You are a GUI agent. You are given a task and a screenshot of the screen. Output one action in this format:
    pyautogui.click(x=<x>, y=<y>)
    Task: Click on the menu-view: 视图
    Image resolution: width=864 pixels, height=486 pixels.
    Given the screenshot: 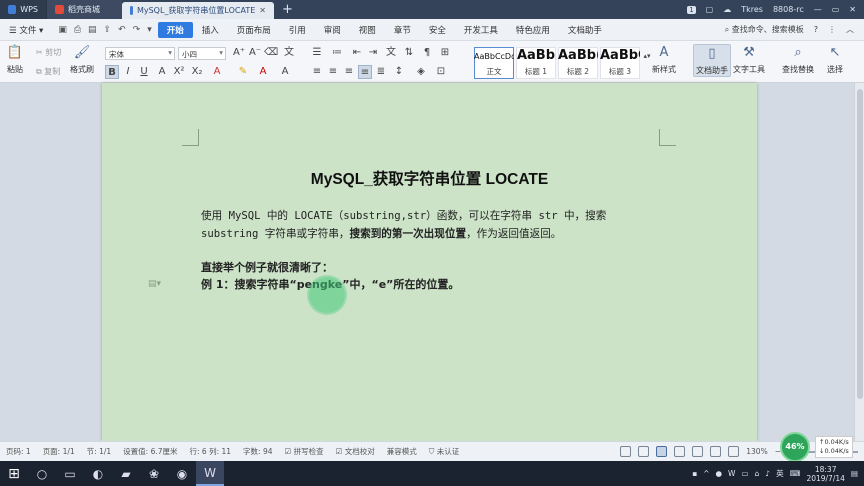 What is the action you would take?
    pyautogui.click(x=367, y=30)
    